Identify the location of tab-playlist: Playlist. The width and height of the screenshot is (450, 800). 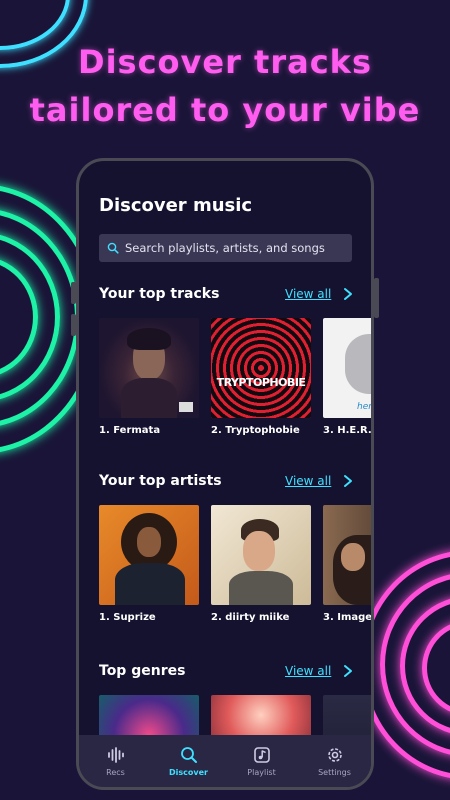
(262, 761).